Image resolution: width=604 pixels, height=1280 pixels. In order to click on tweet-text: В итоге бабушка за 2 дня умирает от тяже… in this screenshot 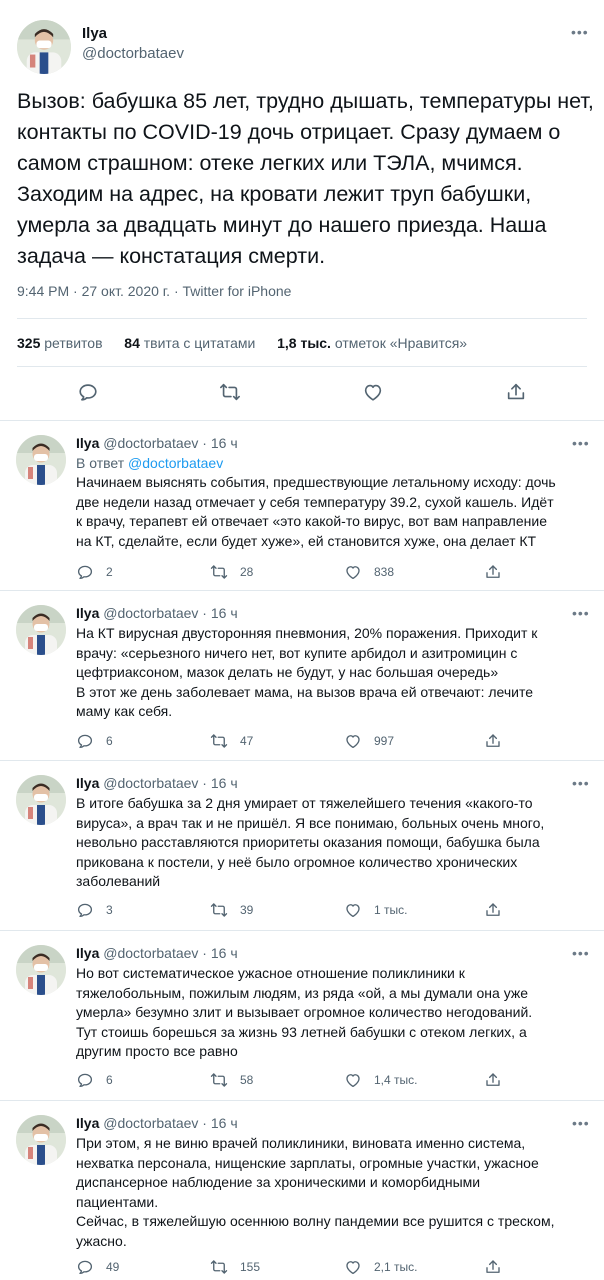, I will do `click(310, 842)`.